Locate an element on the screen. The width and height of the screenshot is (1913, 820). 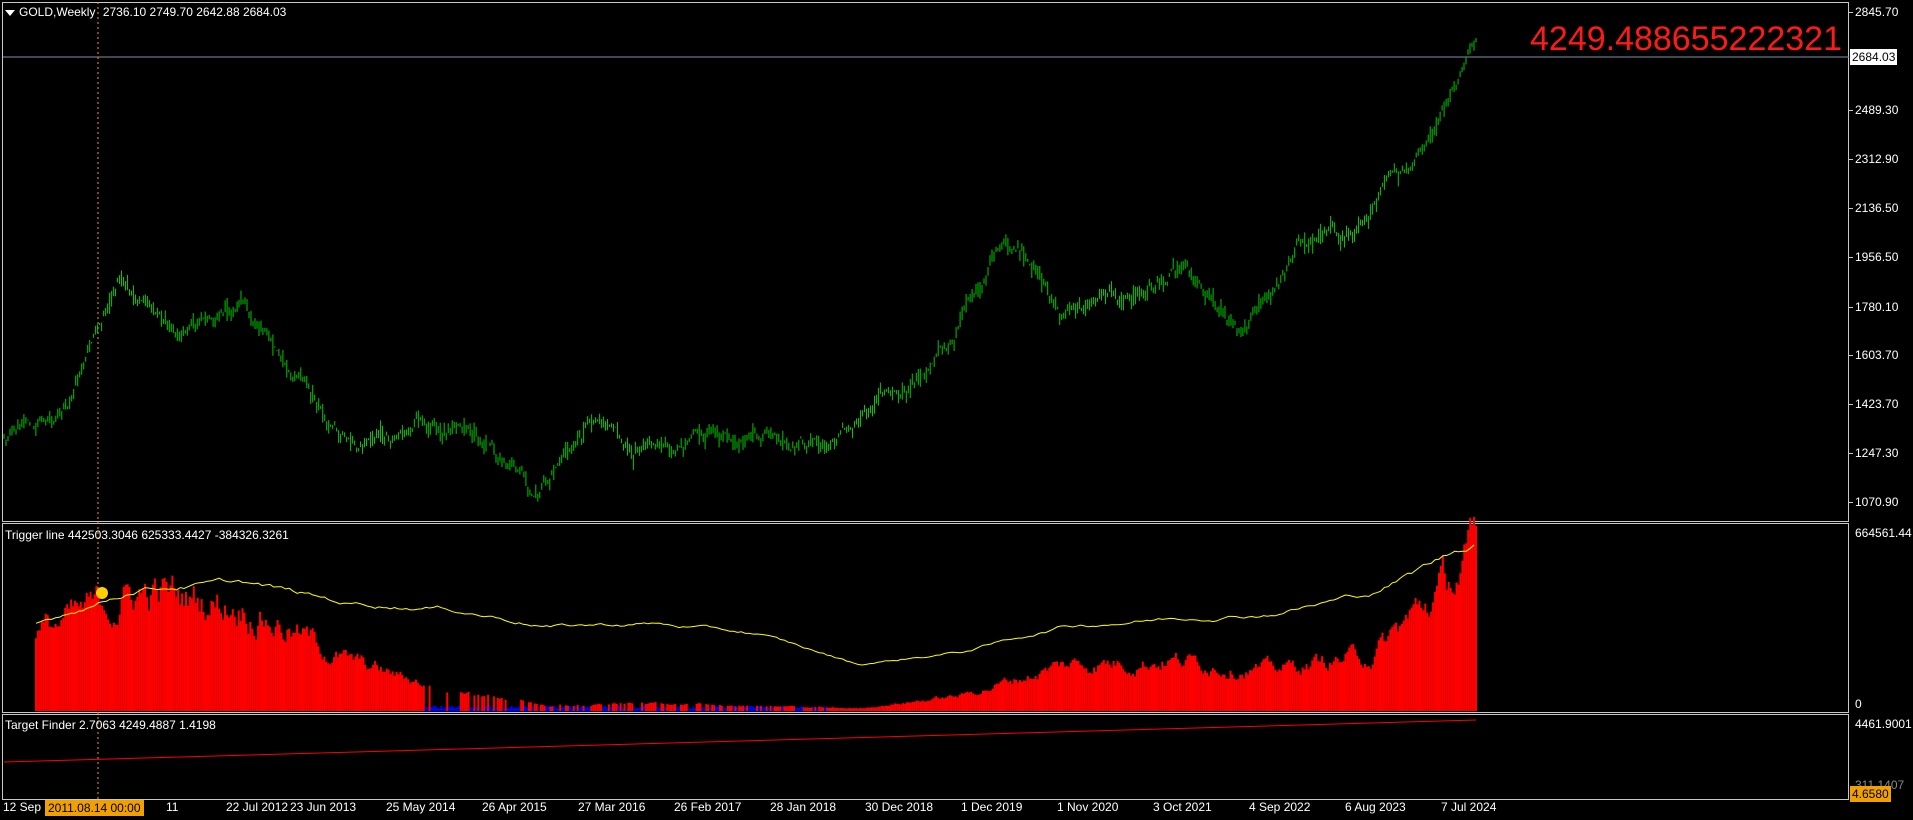
time-axis-label: 7 Jul 2024 is located at coordinates (1469, 807).